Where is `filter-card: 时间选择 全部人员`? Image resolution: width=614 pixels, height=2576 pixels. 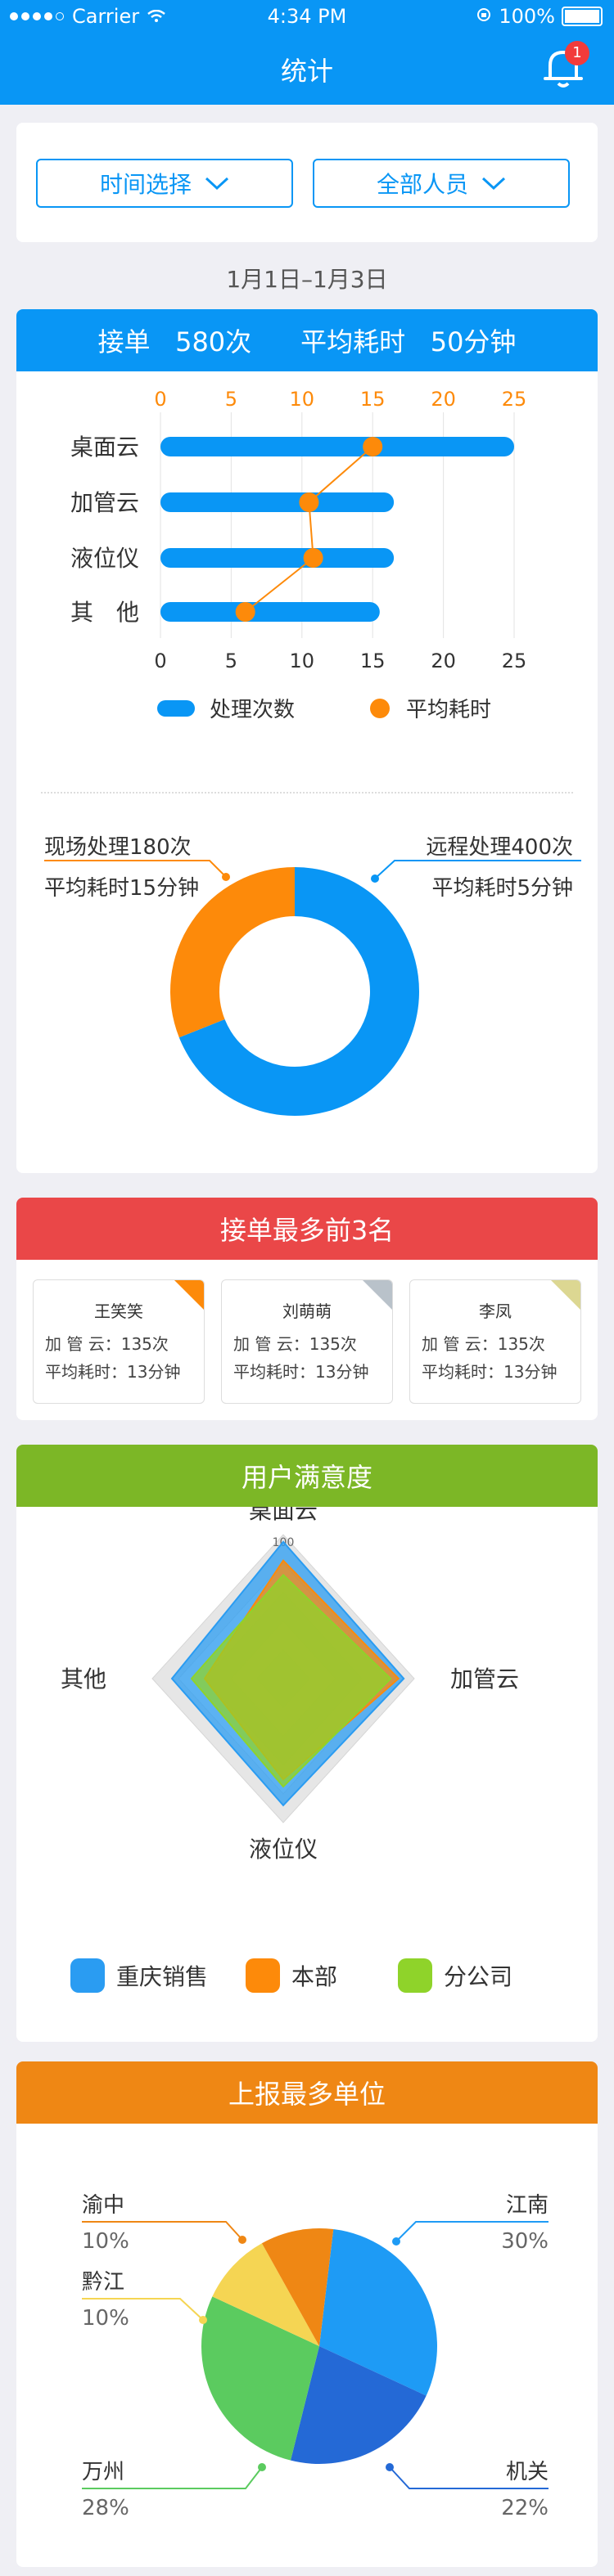
filter-card: 时间选择 全部人员 is located at coordinates (307, 182).